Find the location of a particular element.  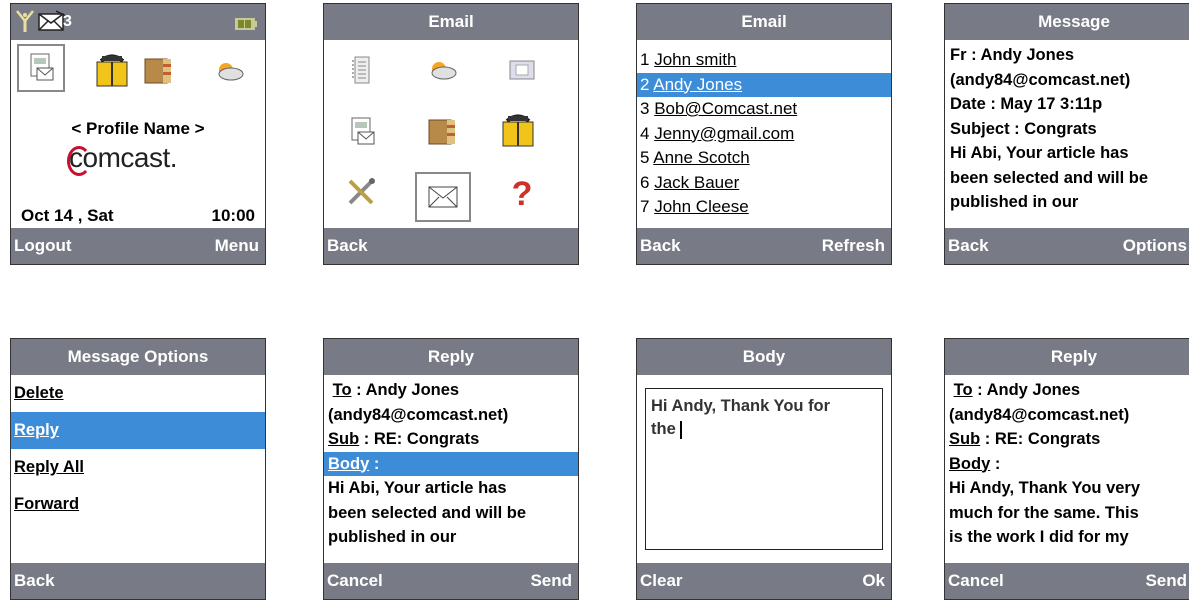

editor-area: Hi Andy, Thank You for the is located at coordinates (764, 469).